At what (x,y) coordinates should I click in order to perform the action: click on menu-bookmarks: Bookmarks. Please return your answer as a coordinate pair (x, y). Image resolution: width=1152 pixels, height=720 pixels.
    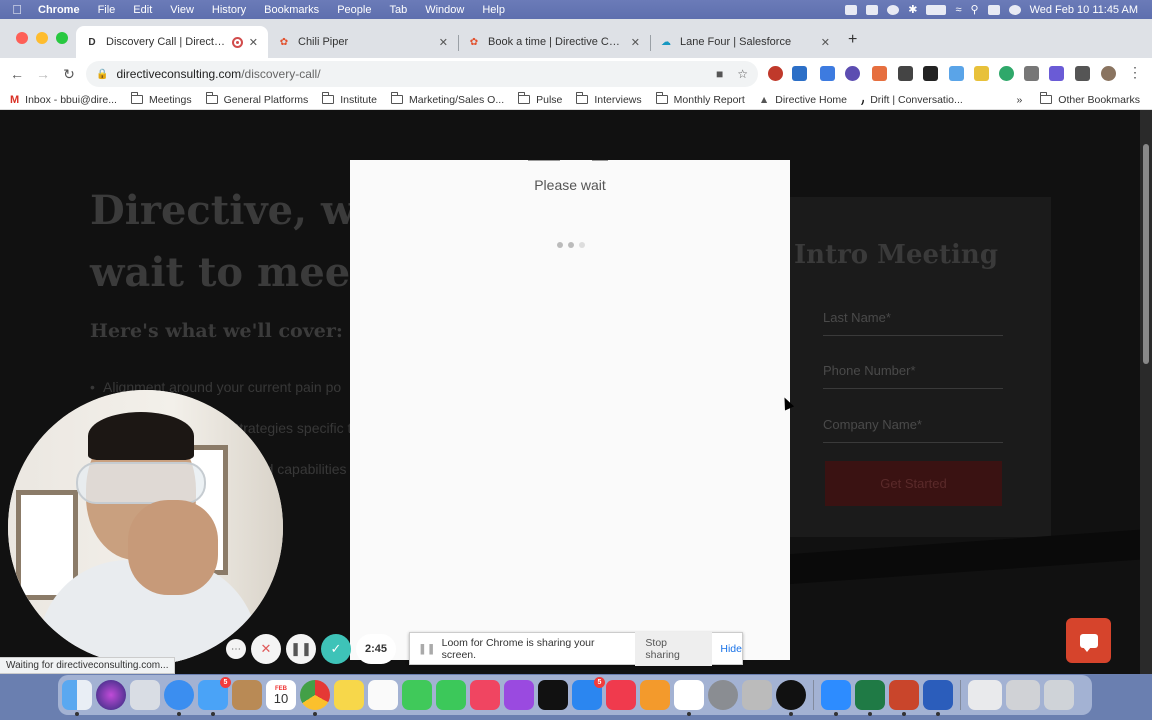
    Looking at the image, I should click on (291, 10).